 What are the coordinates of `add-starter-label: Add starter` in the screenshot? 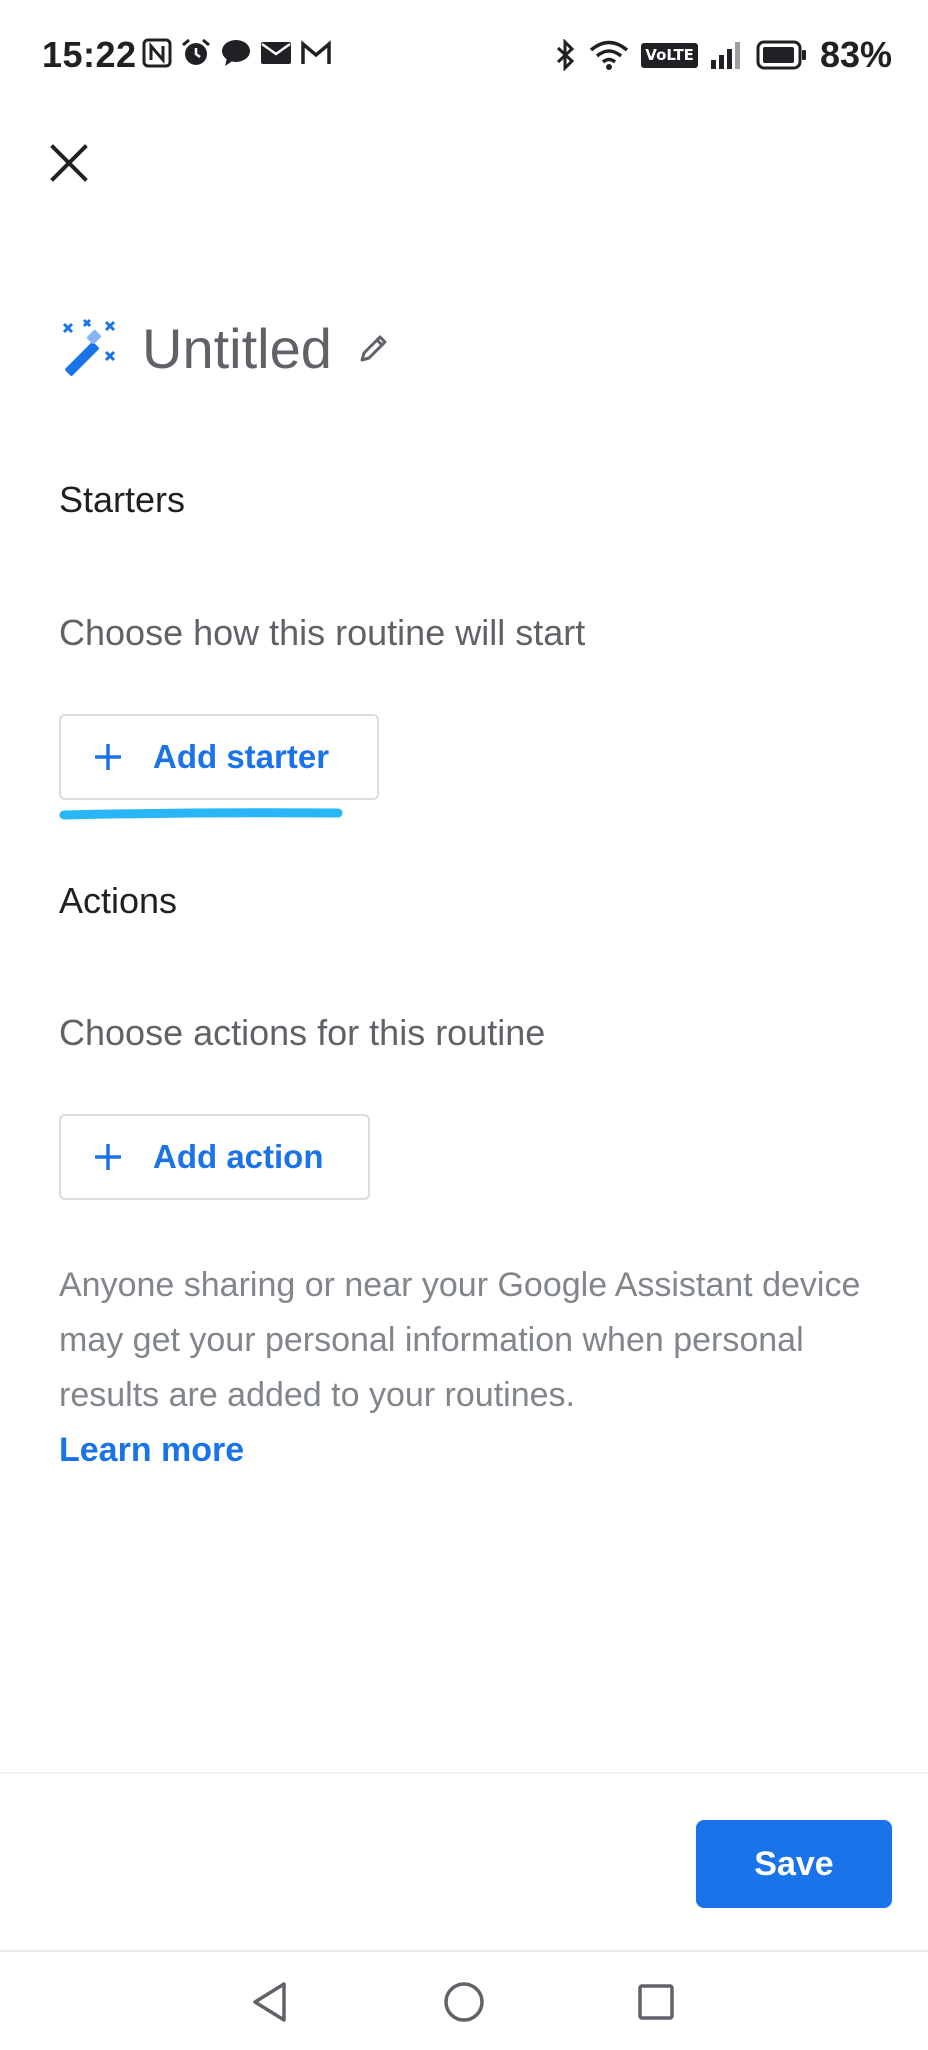 It's located at (241, 756).